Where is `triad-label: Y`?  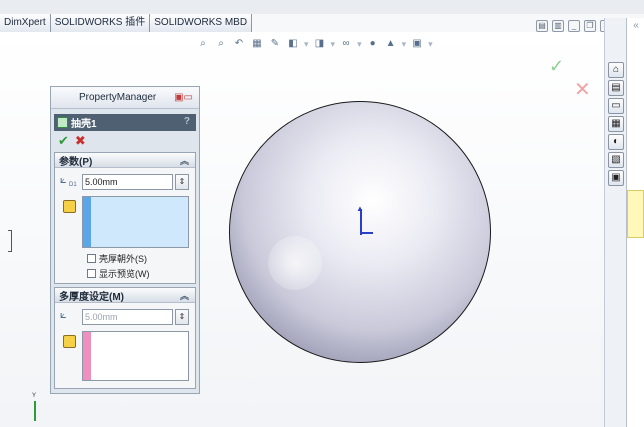 triad-label: Y is located at coordinates (34, 396).